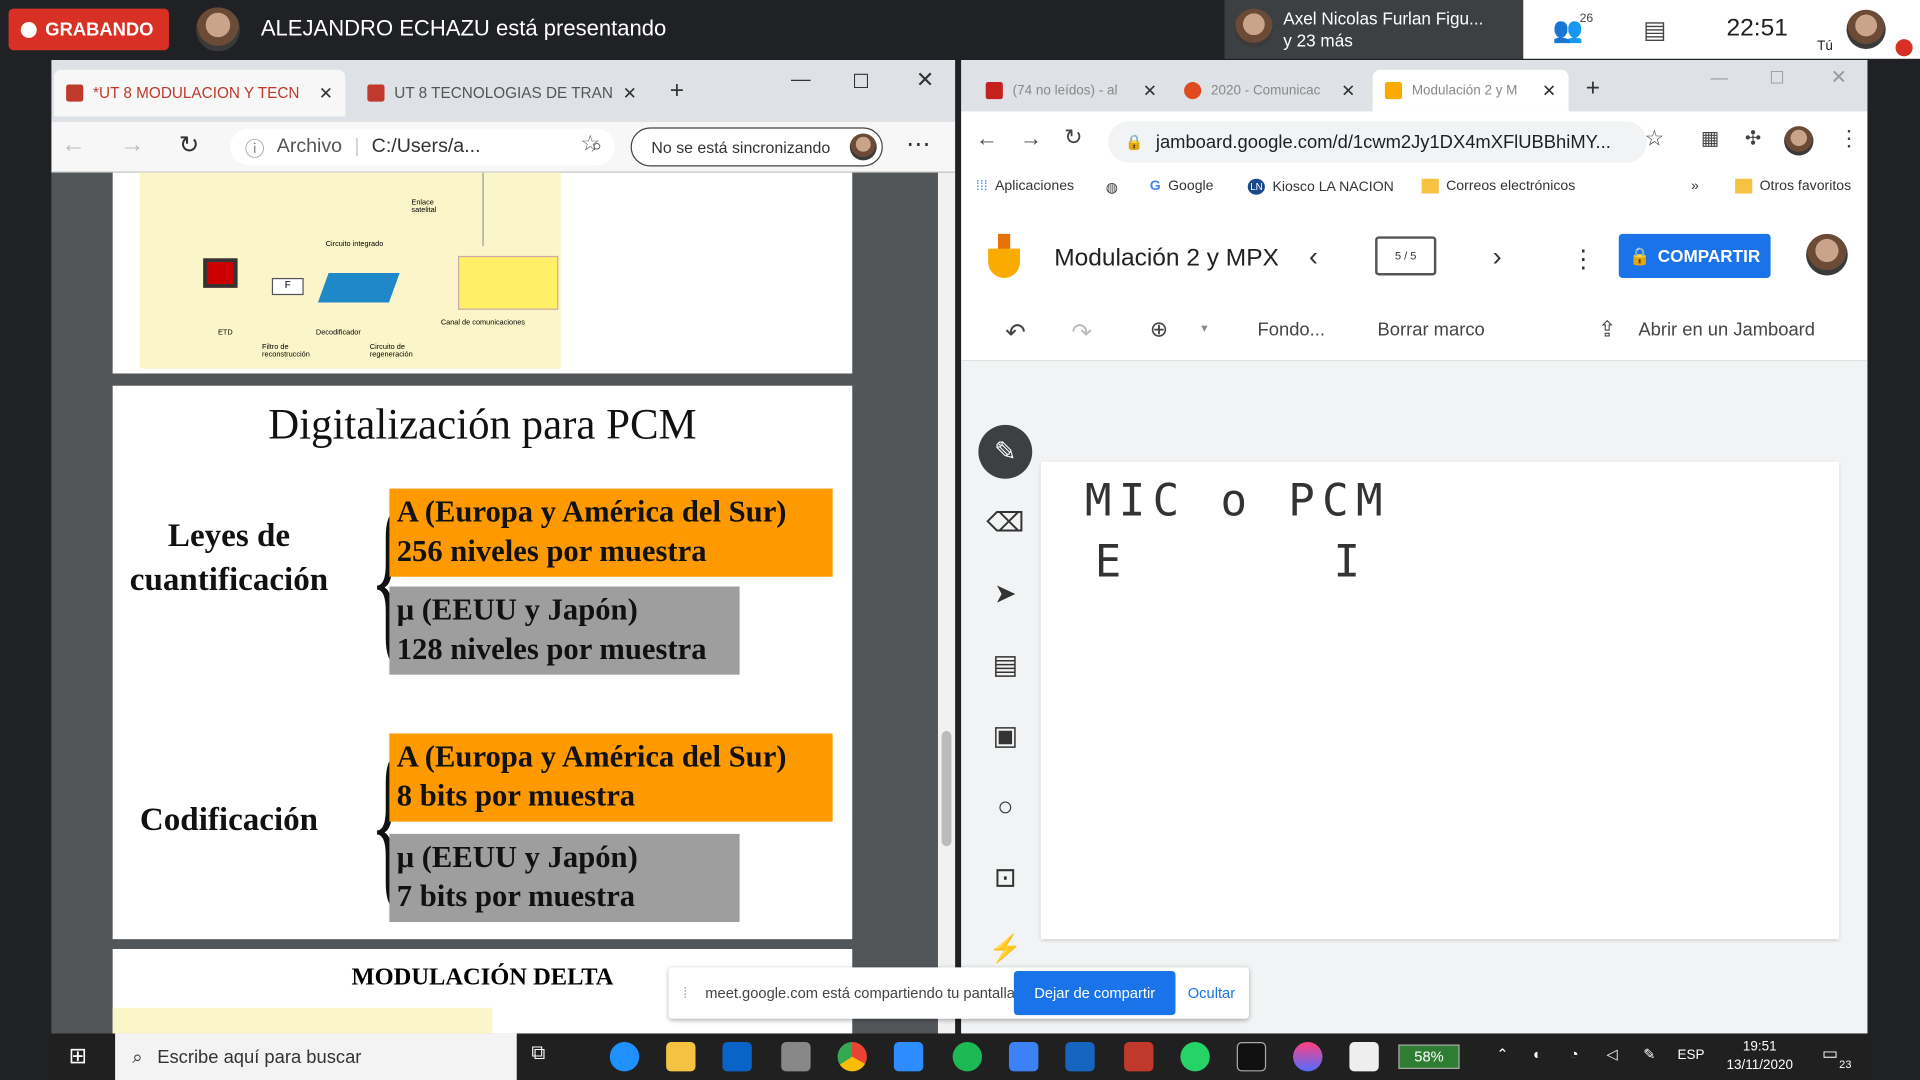  I want to click on pen-tray-icon: ✎, so click(1649, 1054).